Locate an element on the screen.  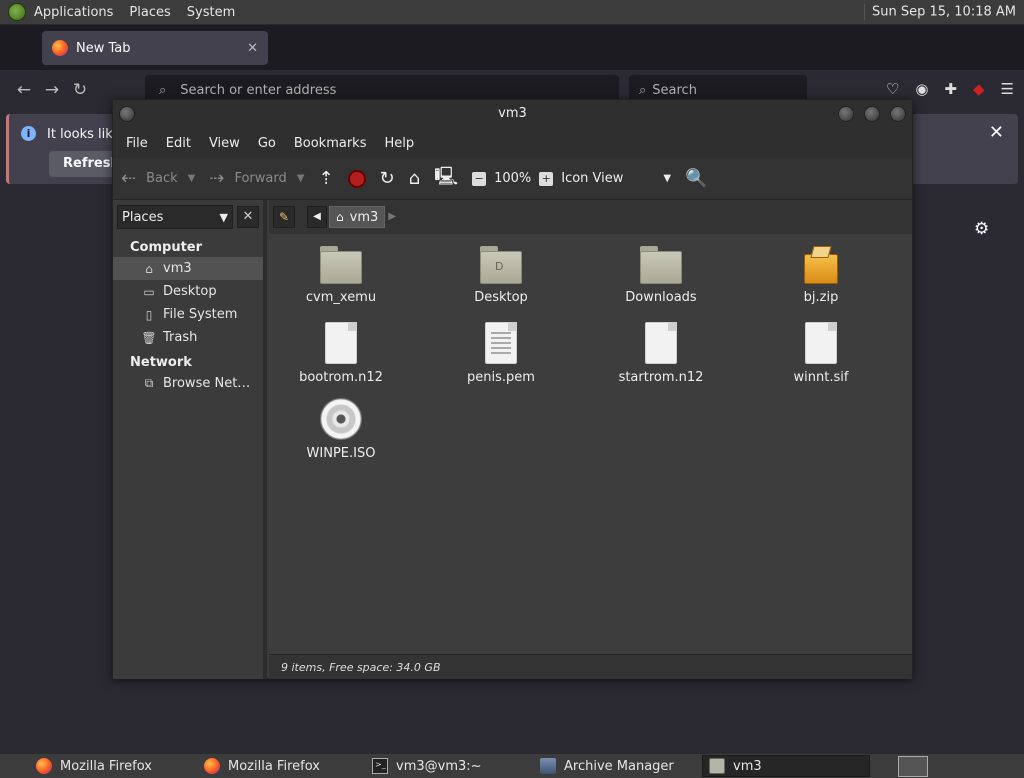
file-icon is located at coordinates (661, 343).